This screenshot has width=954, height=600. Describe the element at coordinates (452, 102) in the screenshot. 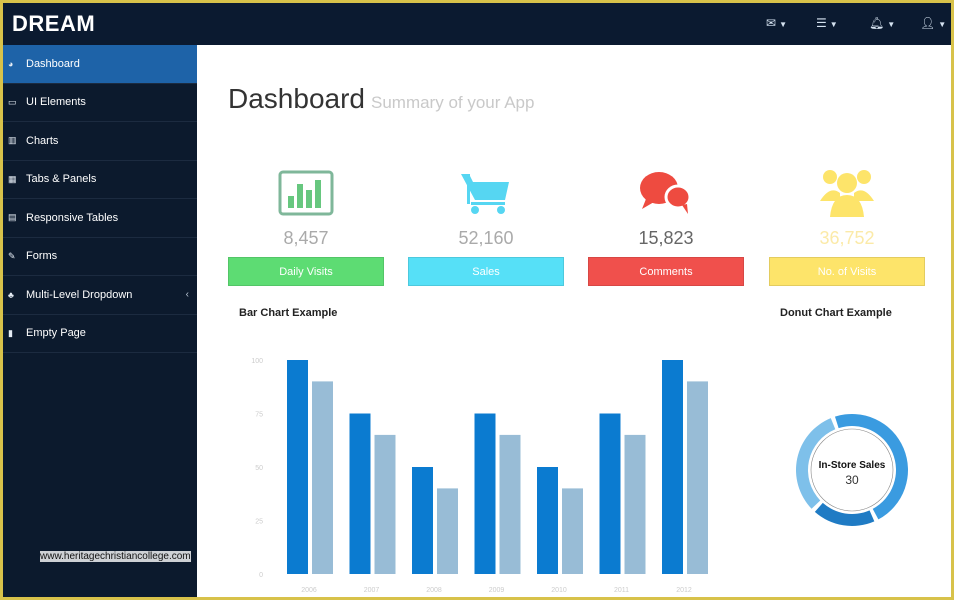

I see `page-subtitle: Summary of your App` at that location.